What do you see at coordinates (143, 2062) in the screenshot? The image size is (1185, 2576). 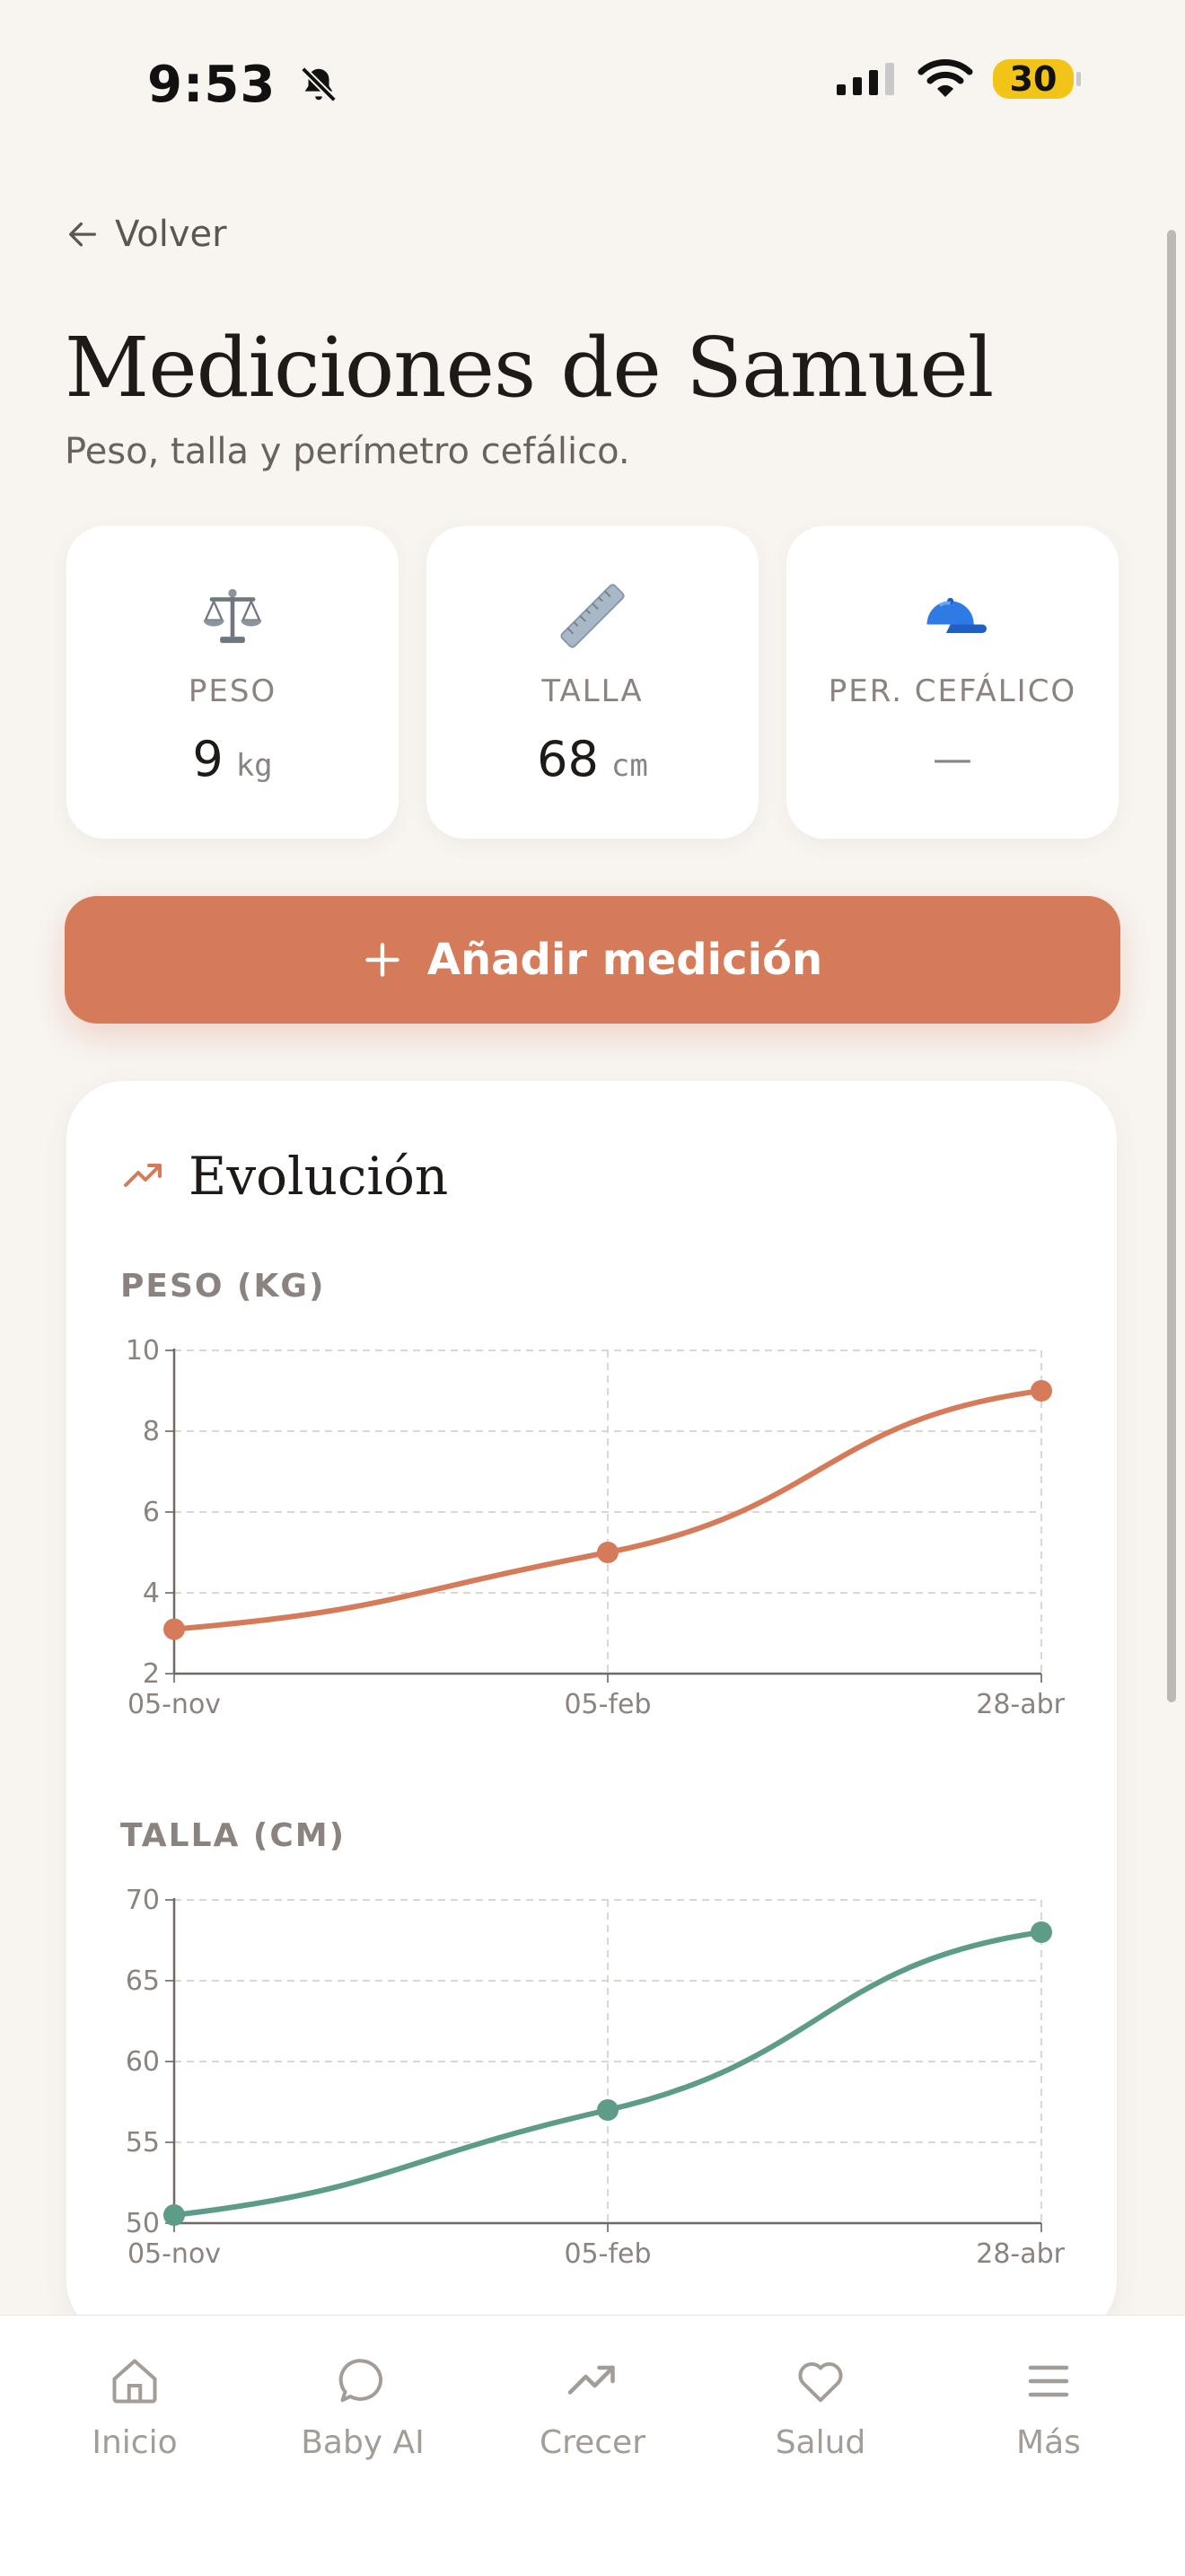 I see `height-chart-ytick-label: 60` at bounding box center [143, 2062].